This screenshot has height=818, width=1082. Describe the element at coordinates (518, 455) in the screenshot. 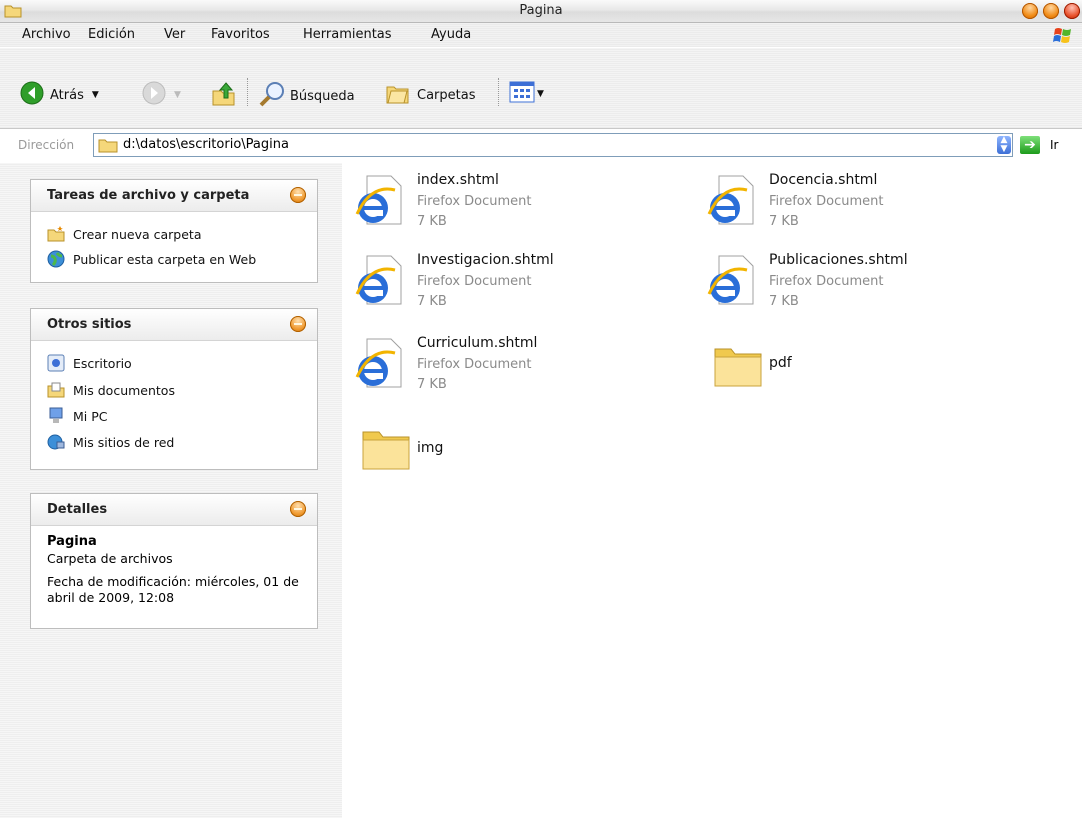

I see `folder-item: img` at that location.